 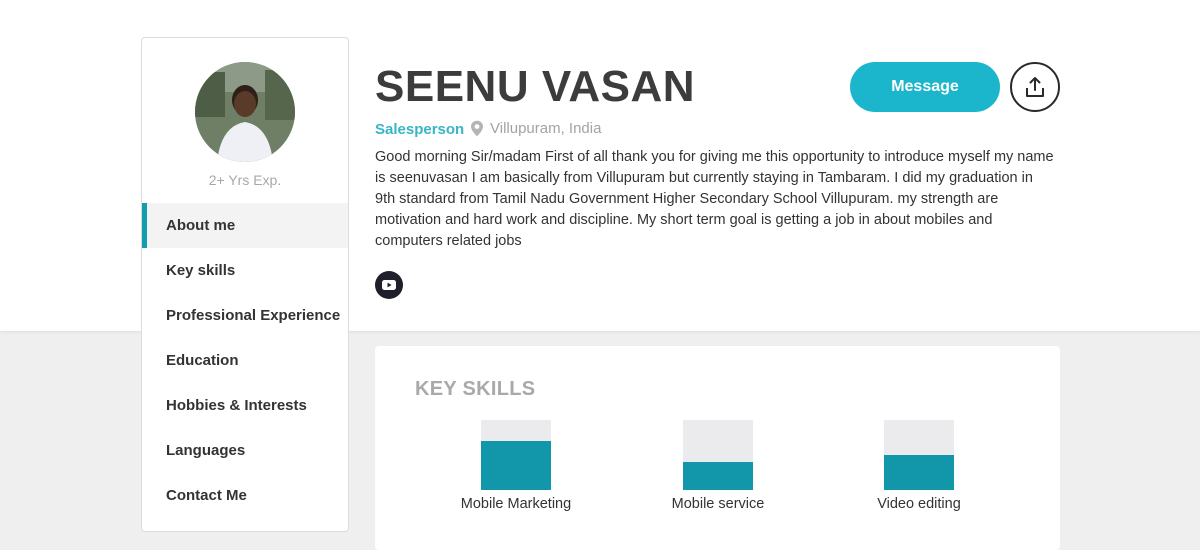 What do you see at coordinates (420, 129) in the screenshot?
I see `profile-role: Salesperson` at bounding box center [420, 129].